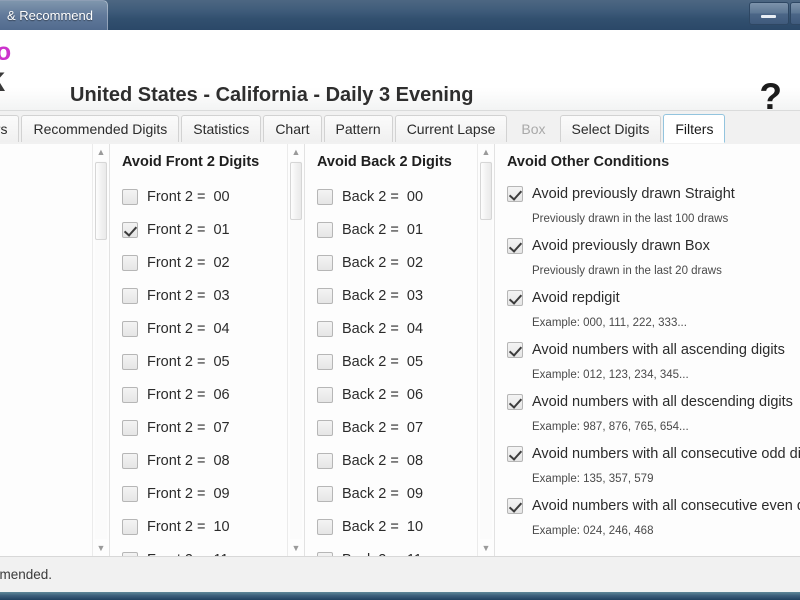 The height and width of the screenshot is (600, 800). Describe the element at coordinates (199, 361) in the screenshot. I see `panel2-option-row: Front 2 = 05` at that location.